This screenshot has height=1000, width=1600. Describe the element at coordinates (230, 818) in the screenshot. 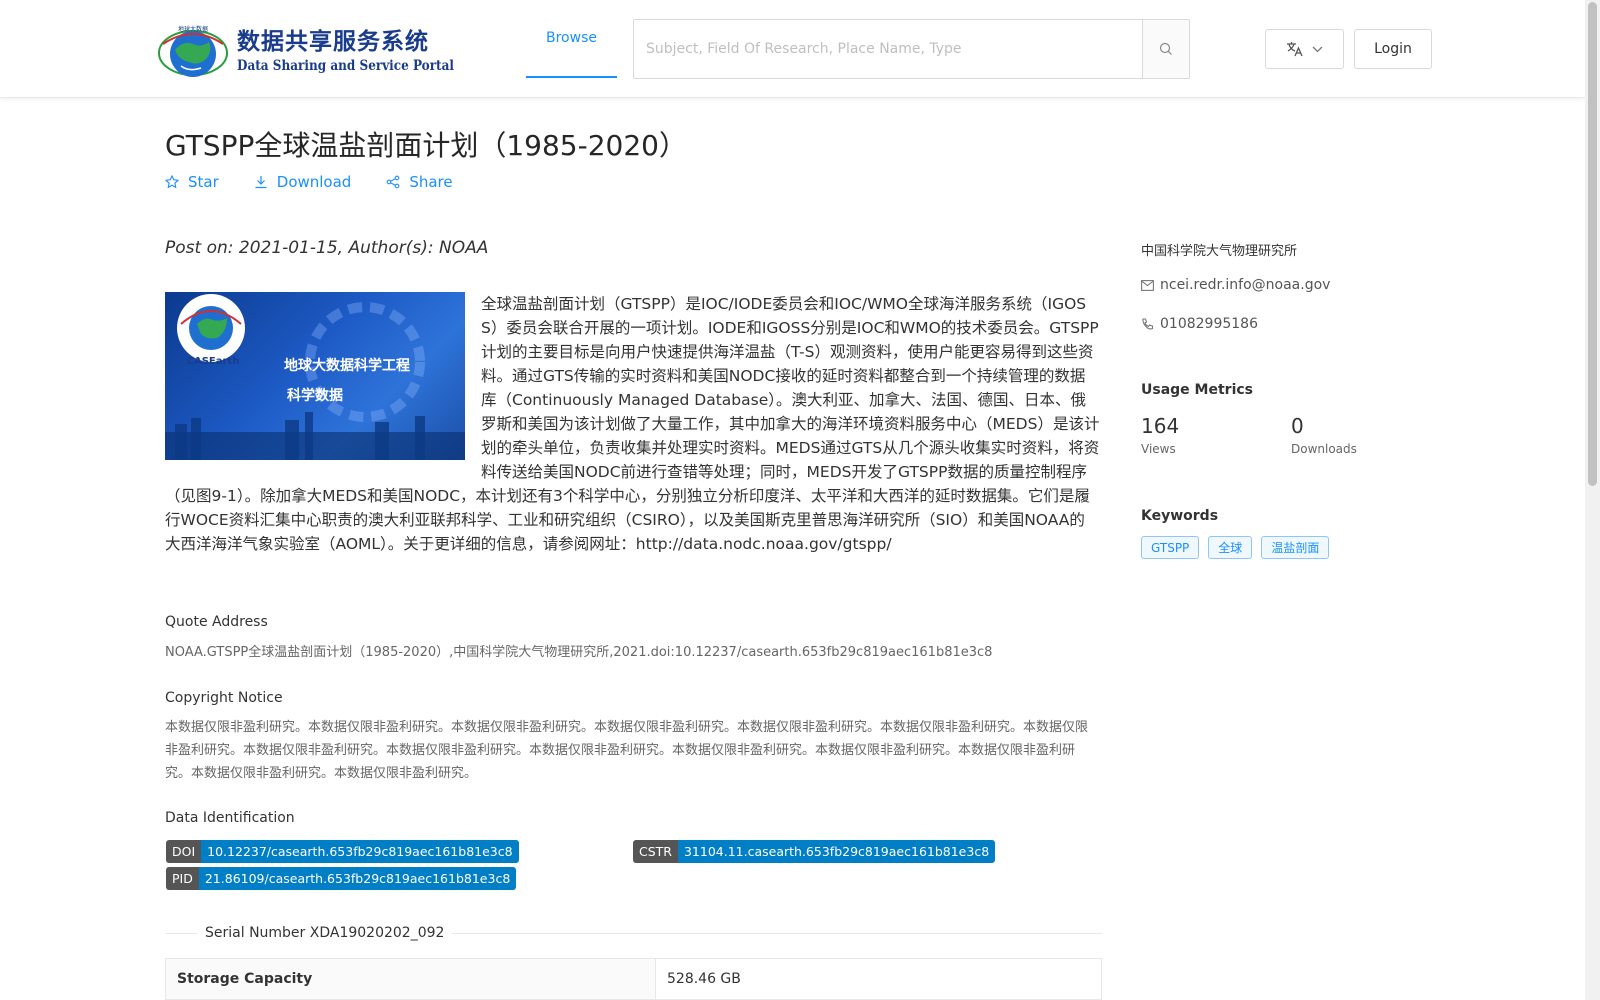

I see `data-identification-label: Data Identification` at that location.